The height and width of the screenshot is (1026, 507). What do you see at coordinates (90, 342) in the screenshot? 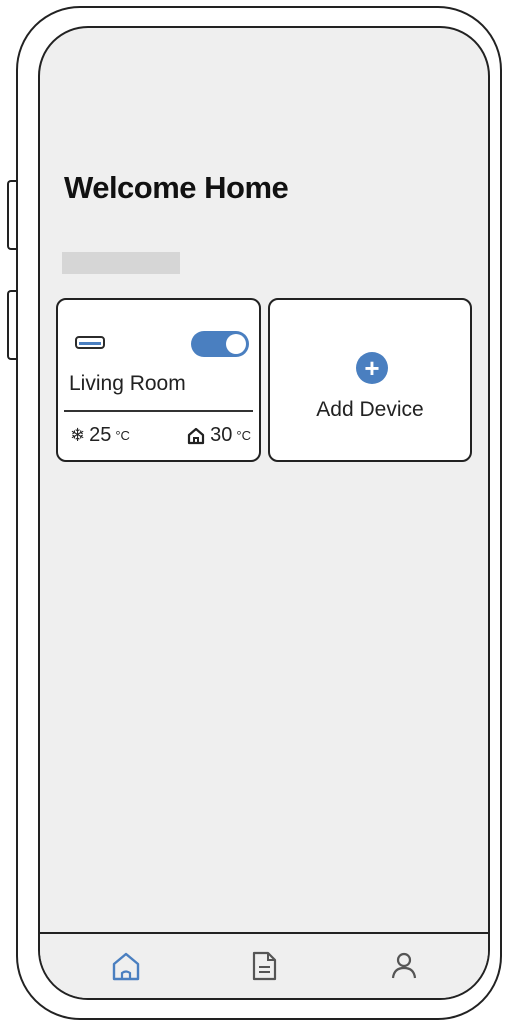
I see `air-conditioner-icon` at bounding box center [90, 342].